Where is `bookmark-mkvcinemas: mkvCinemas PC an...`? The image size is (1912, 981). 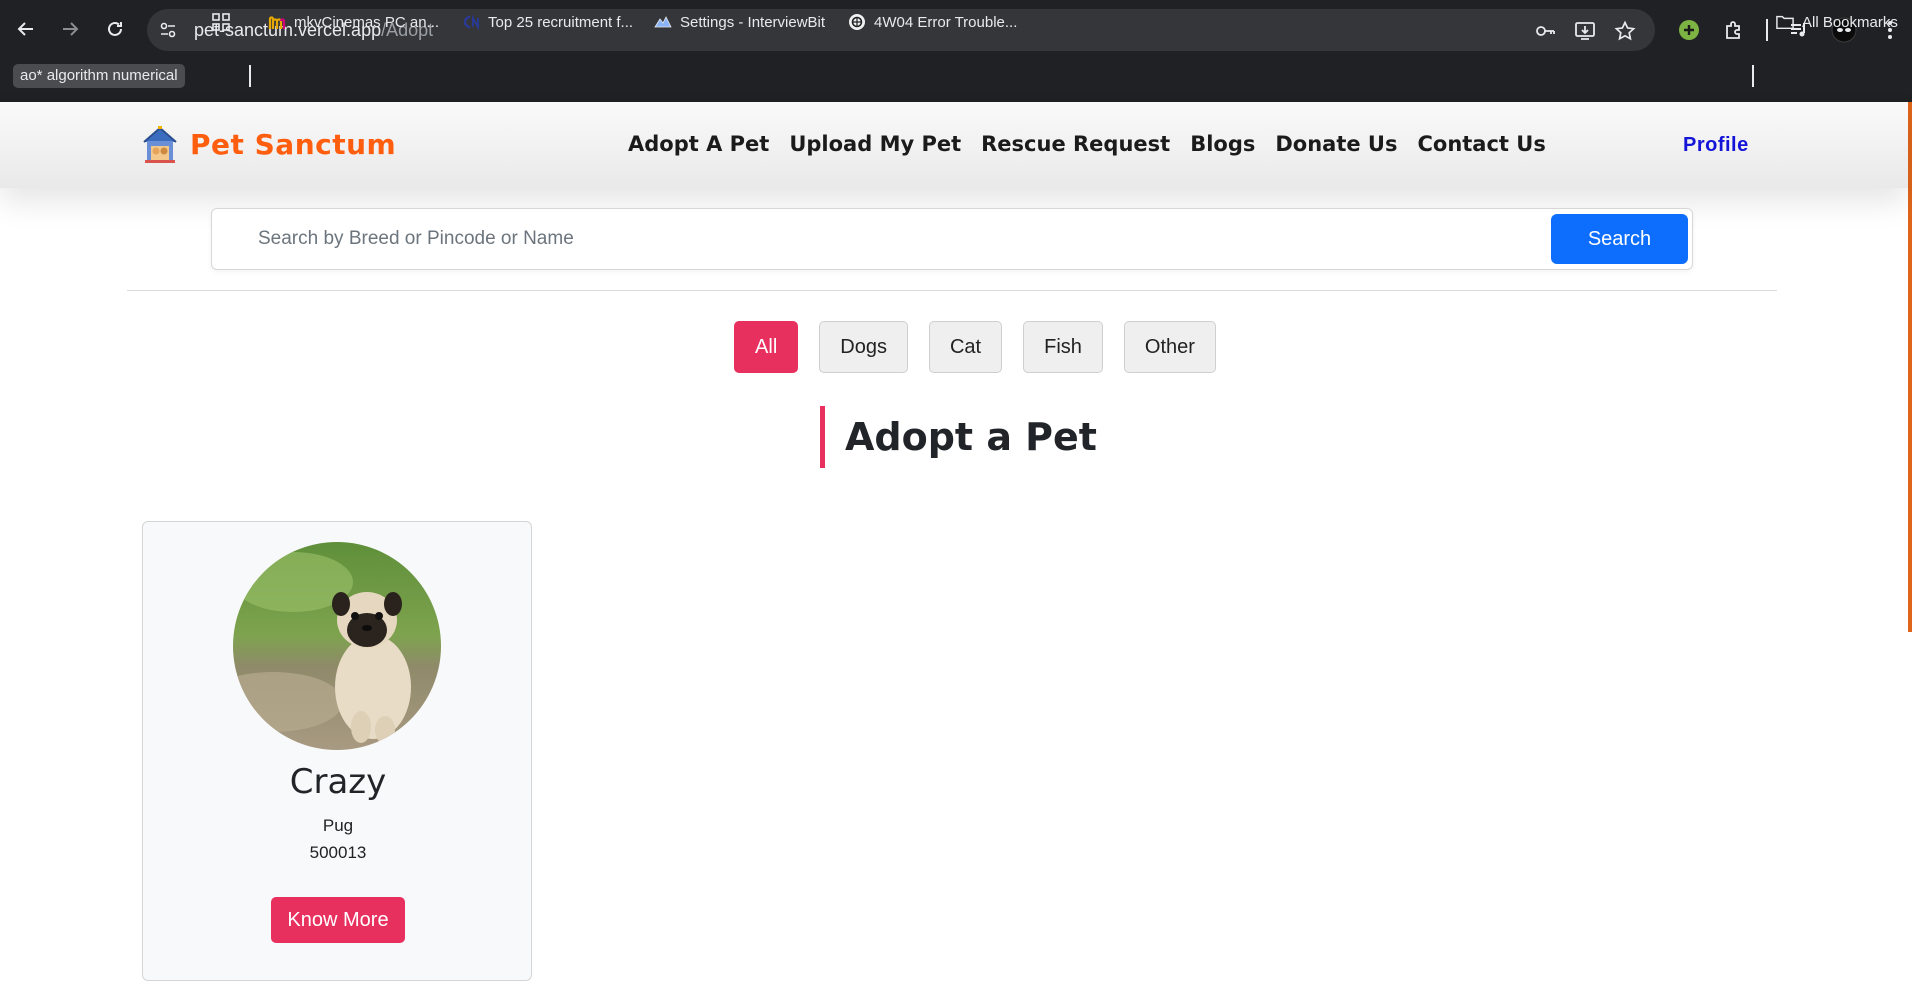
bookmark-mkvcinemas: mkvCinemas PC an... is located at coordinates (353, 22).